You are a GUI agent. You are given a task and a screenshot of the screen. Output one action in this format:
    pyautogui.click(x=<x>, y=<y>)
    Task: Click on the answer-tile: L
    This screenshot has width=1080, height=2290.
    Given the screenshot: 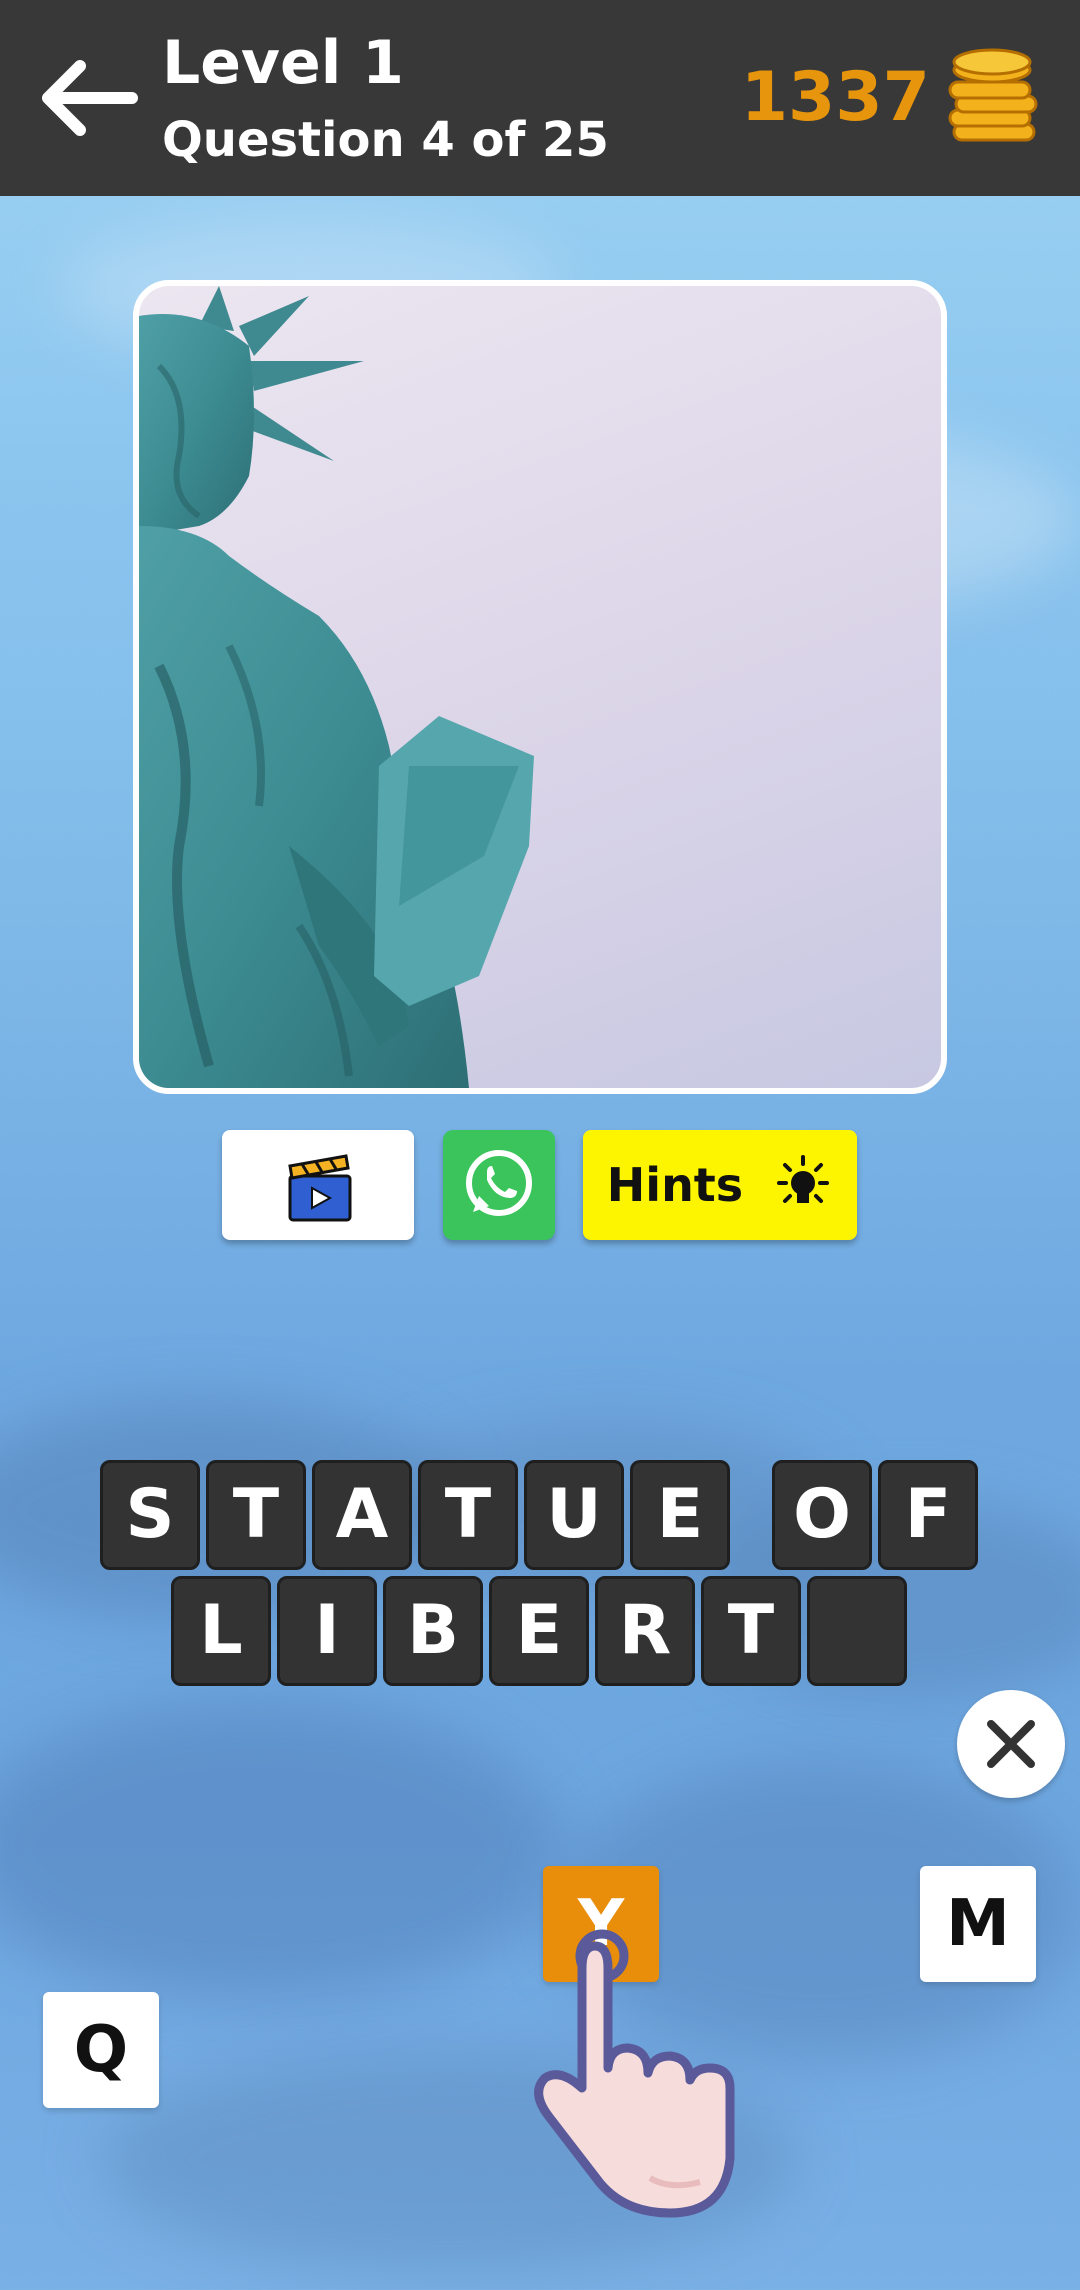 What is the action you would take?
    pyautogui.click(x=221, y=1631)
    